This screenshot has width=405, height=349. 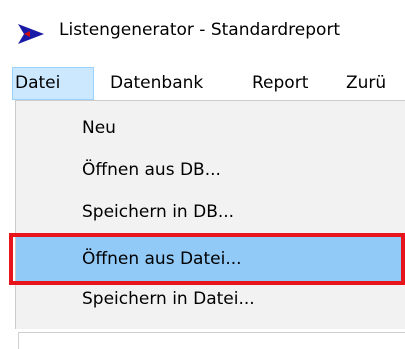 I want to click on title-bar: Listengenerator - Standardreport, so click(x=202, y=24).